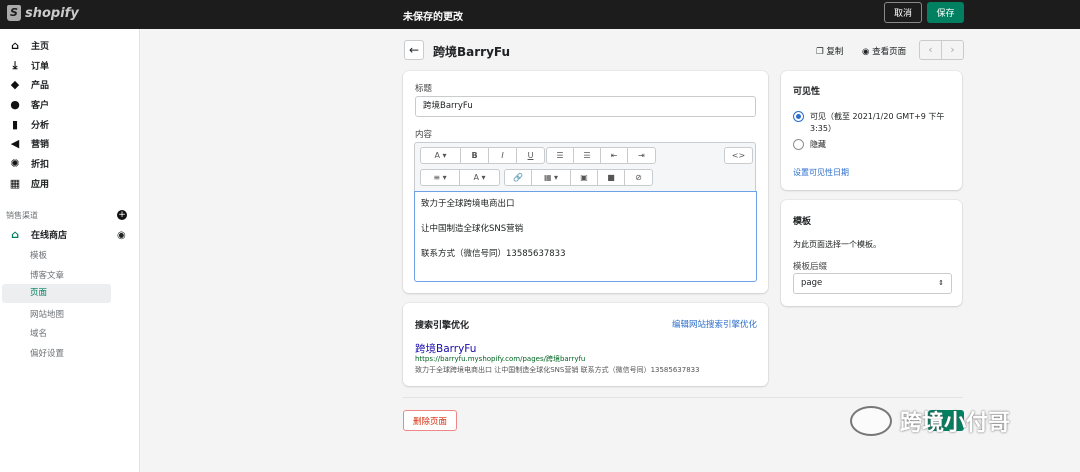 The image size is (1080, 472). Describe the element at coordinates (441, 155) in the screenshot. I see `font-format-button: A ▾` at that location.